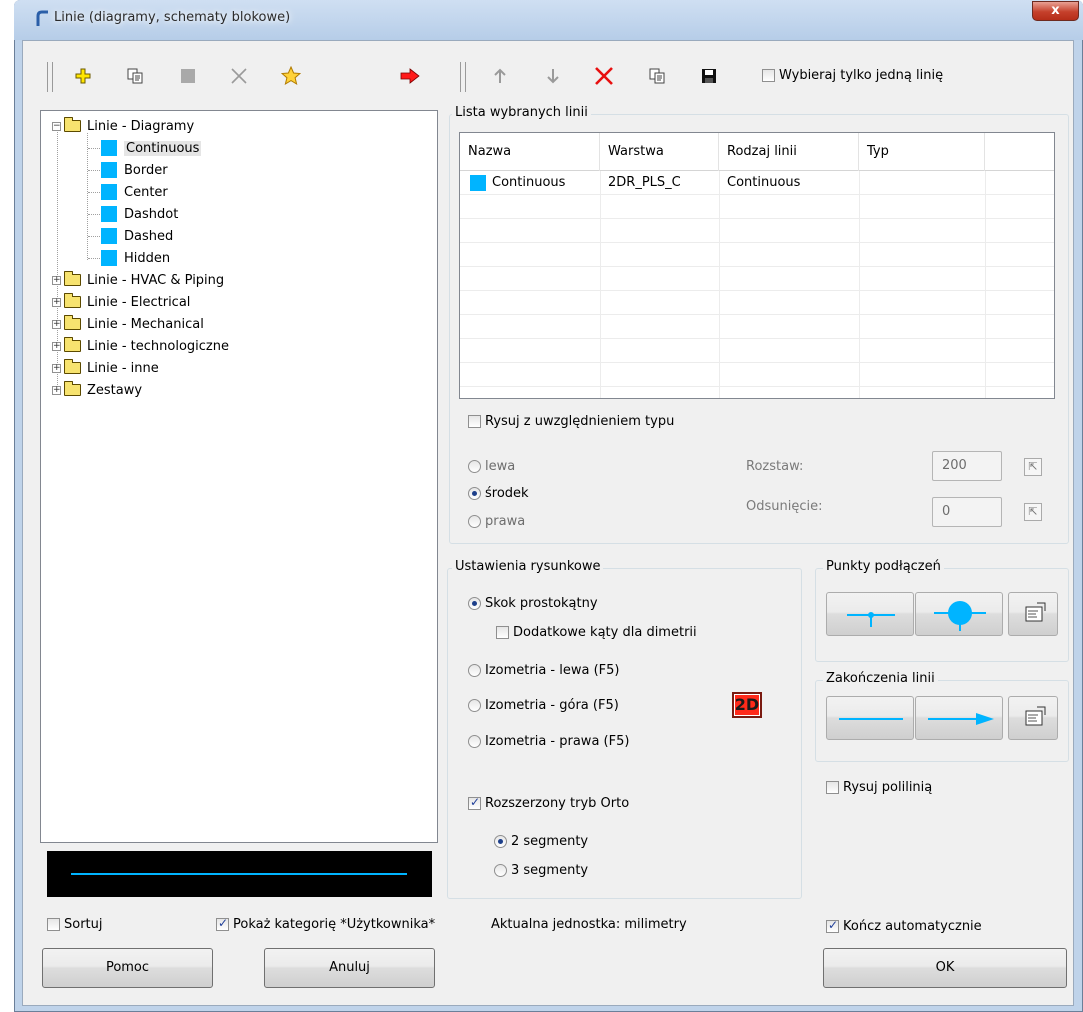 The image size is (1083, 1012). What do you see at coordinates (757, 255) in the screenshot?
I see `empty-row` at bounding box center [757, 255].